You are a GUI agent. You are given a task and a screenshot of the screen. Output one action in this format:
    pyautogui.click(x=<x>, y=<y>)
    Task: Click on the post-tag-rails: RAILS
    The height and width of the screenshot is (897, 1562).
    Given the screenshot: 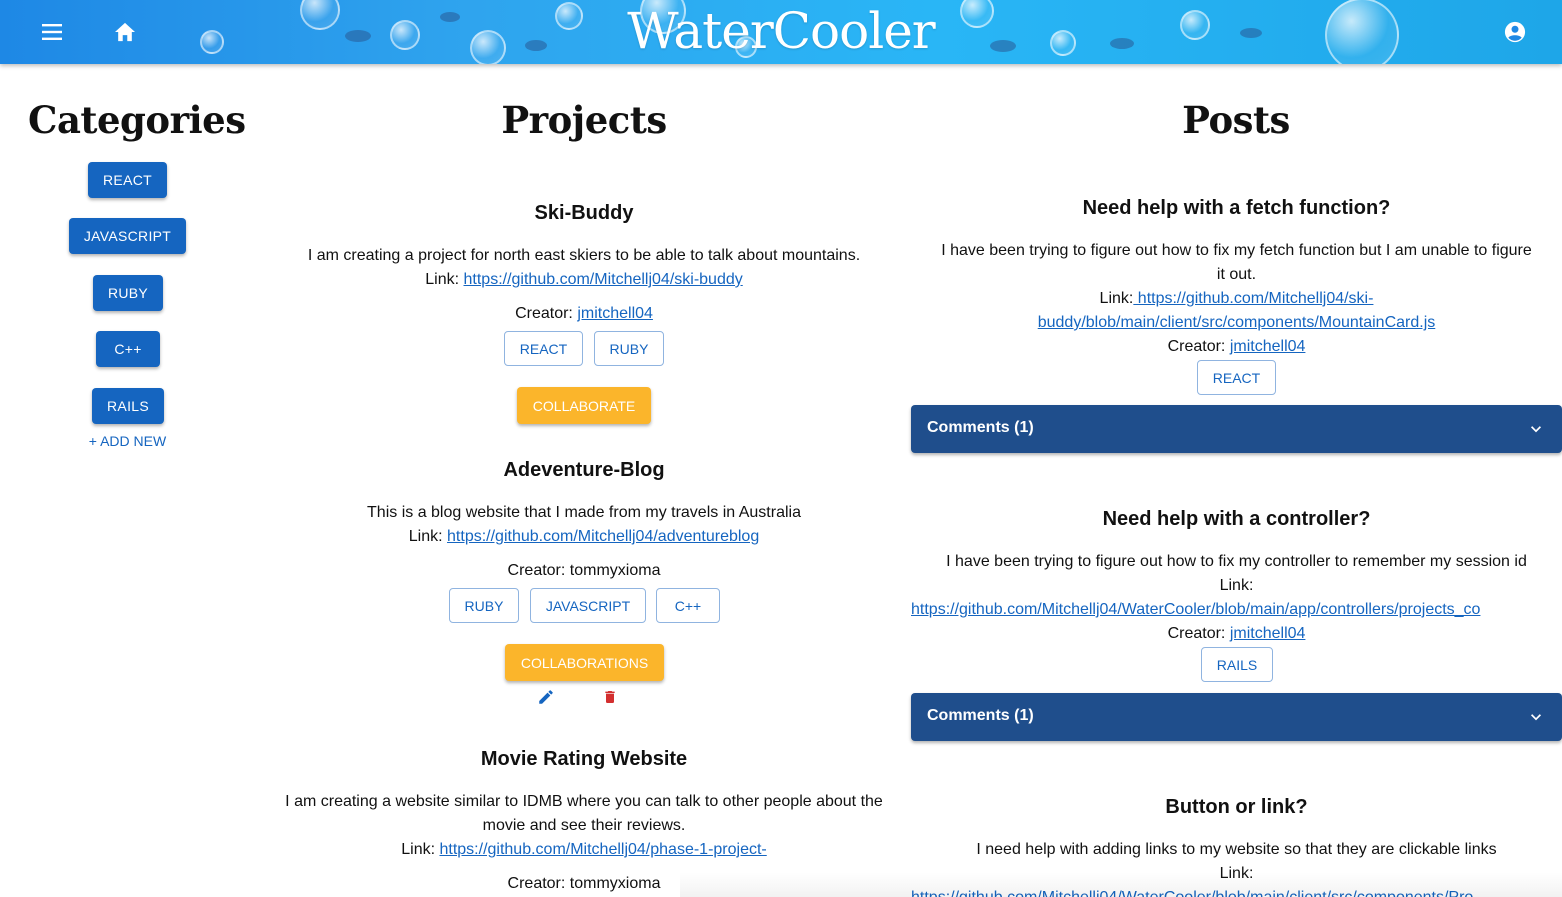 What is the action you would take?
    pyautogui.click(x=1237, y=664)
    